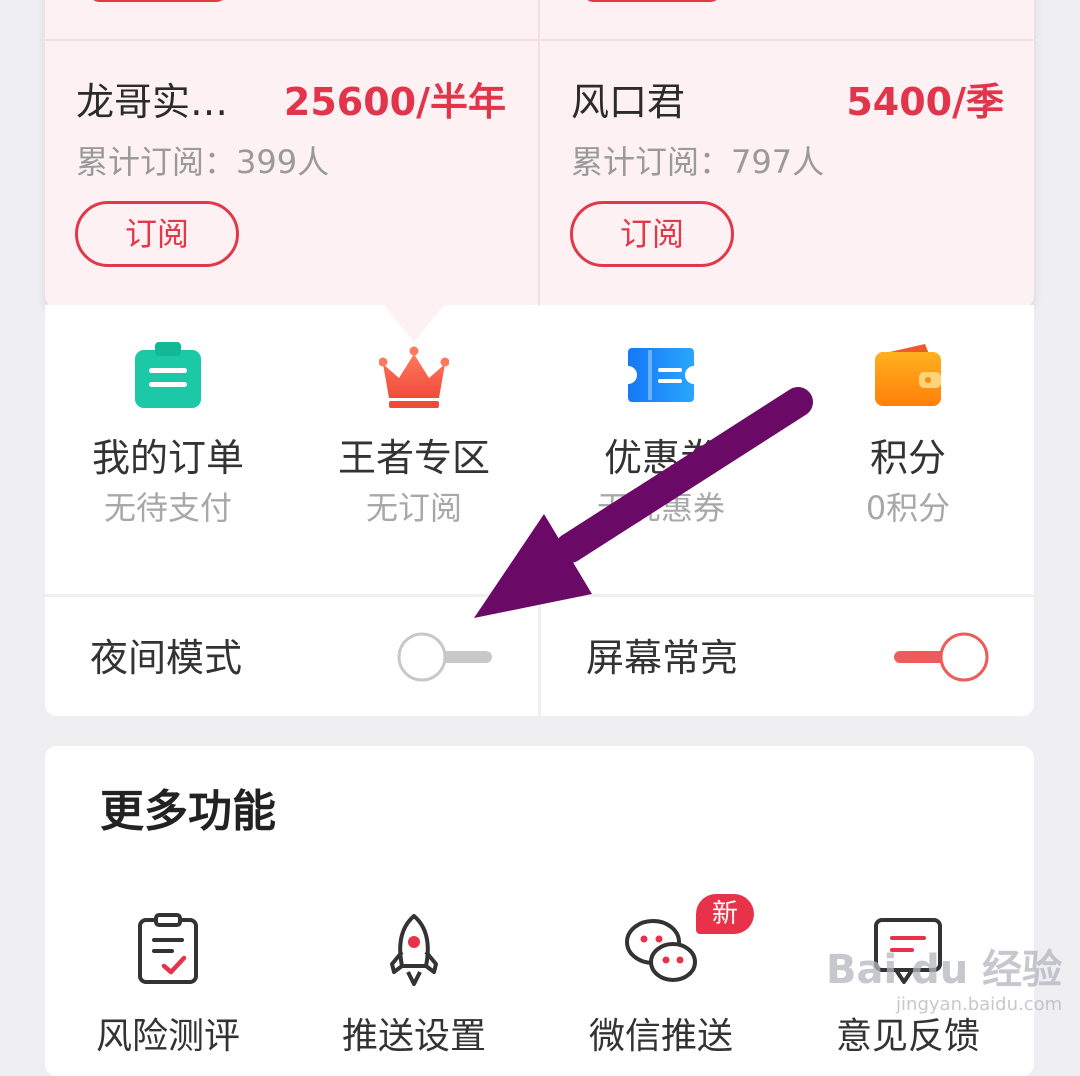 The width and height of the screenshot is (1080, 1076). I want to click on more-functions-title: 更多功能, so click(188, 811).